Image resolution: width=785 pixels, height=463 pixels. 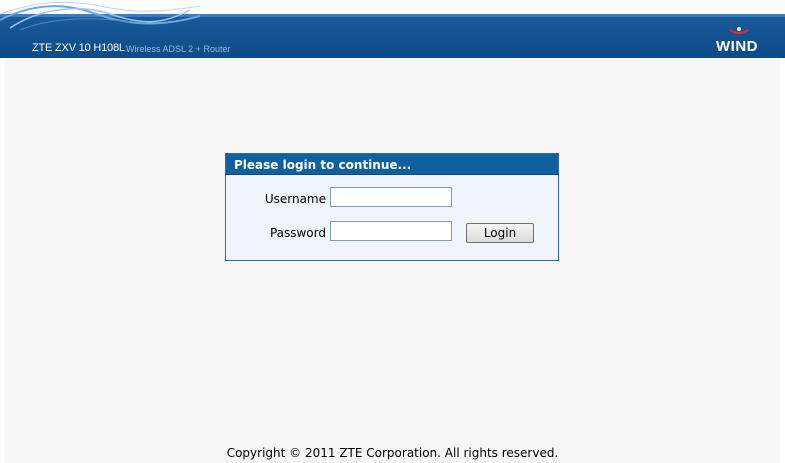 I want to click on login-button: Login, so click(x=500, y=233).